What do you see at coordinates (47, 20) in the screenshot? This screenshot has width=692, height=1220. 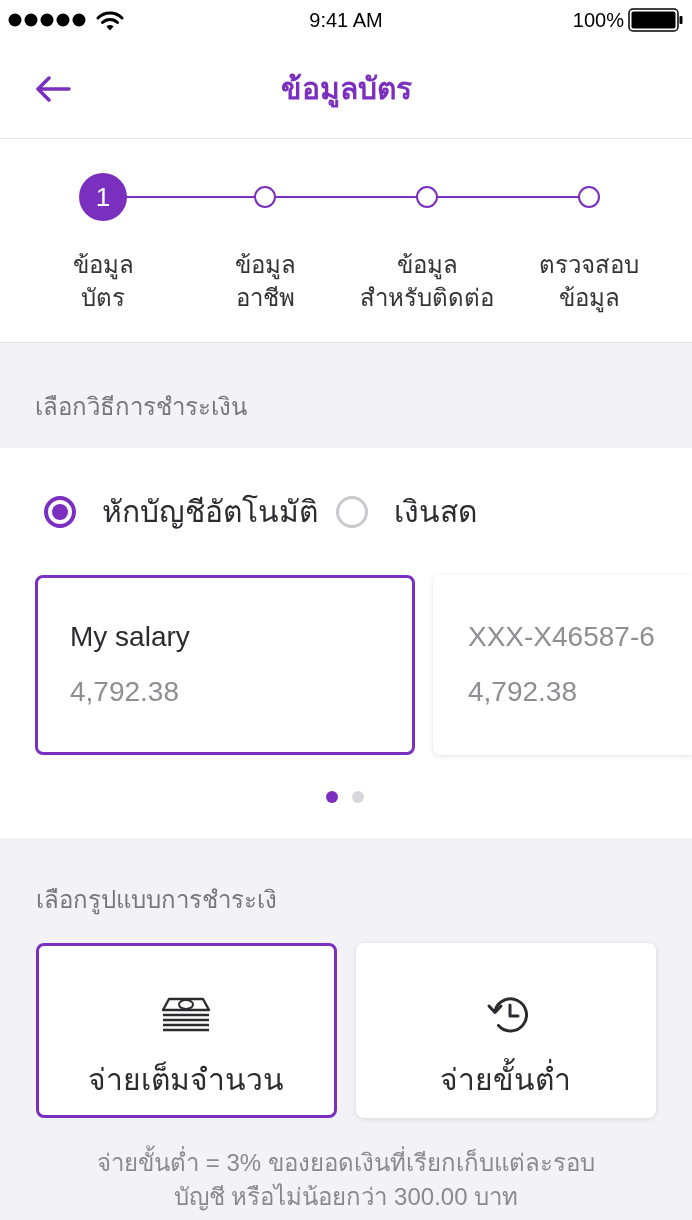 I see `signal-icon` at bounding box center [47, 20].